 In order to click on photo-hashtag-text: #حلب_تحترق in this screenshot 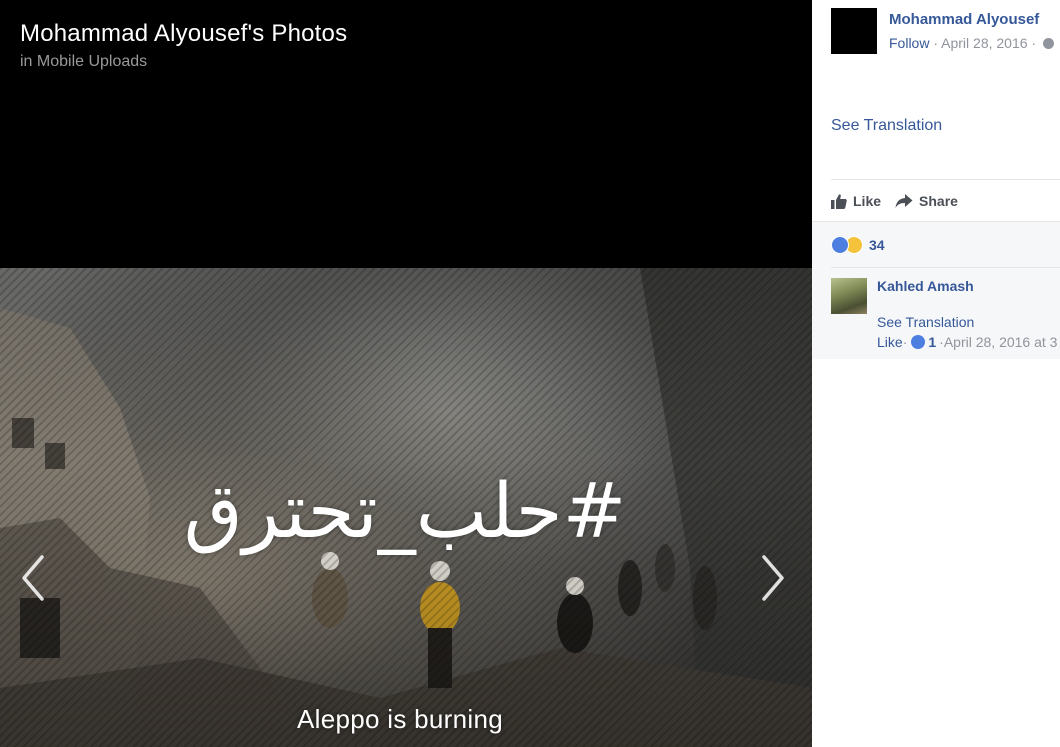, I will do `click(405, 510)`.